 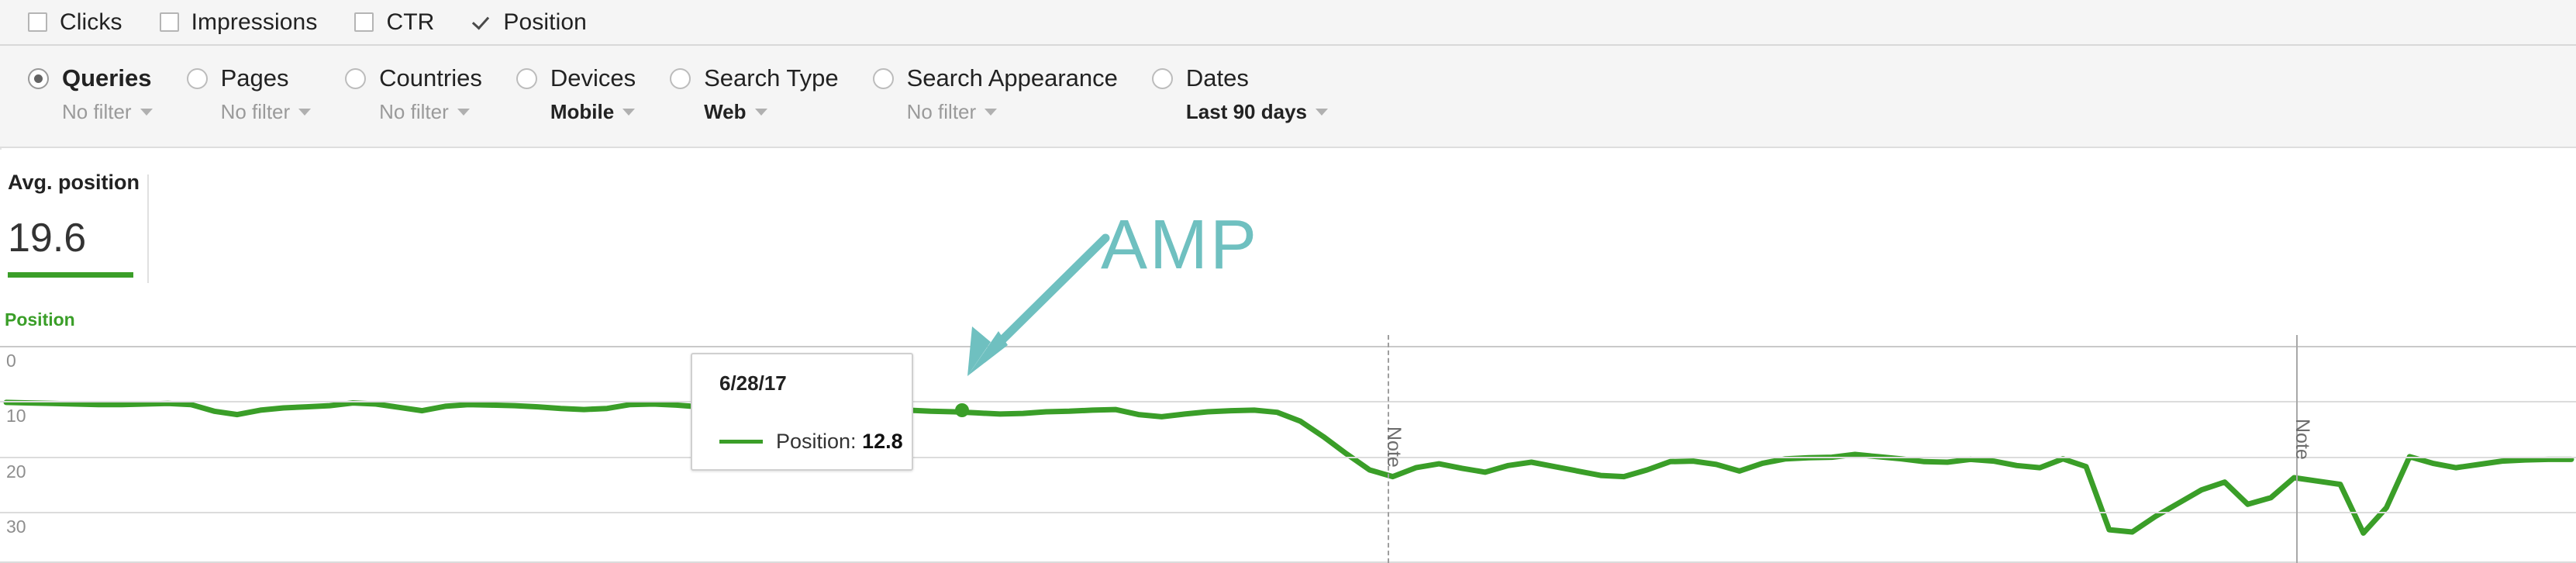 What do you see at coordinates (741, 442) in the screenshot?
I see `tooltip-series-swatch` at bounding box center [741, 442].